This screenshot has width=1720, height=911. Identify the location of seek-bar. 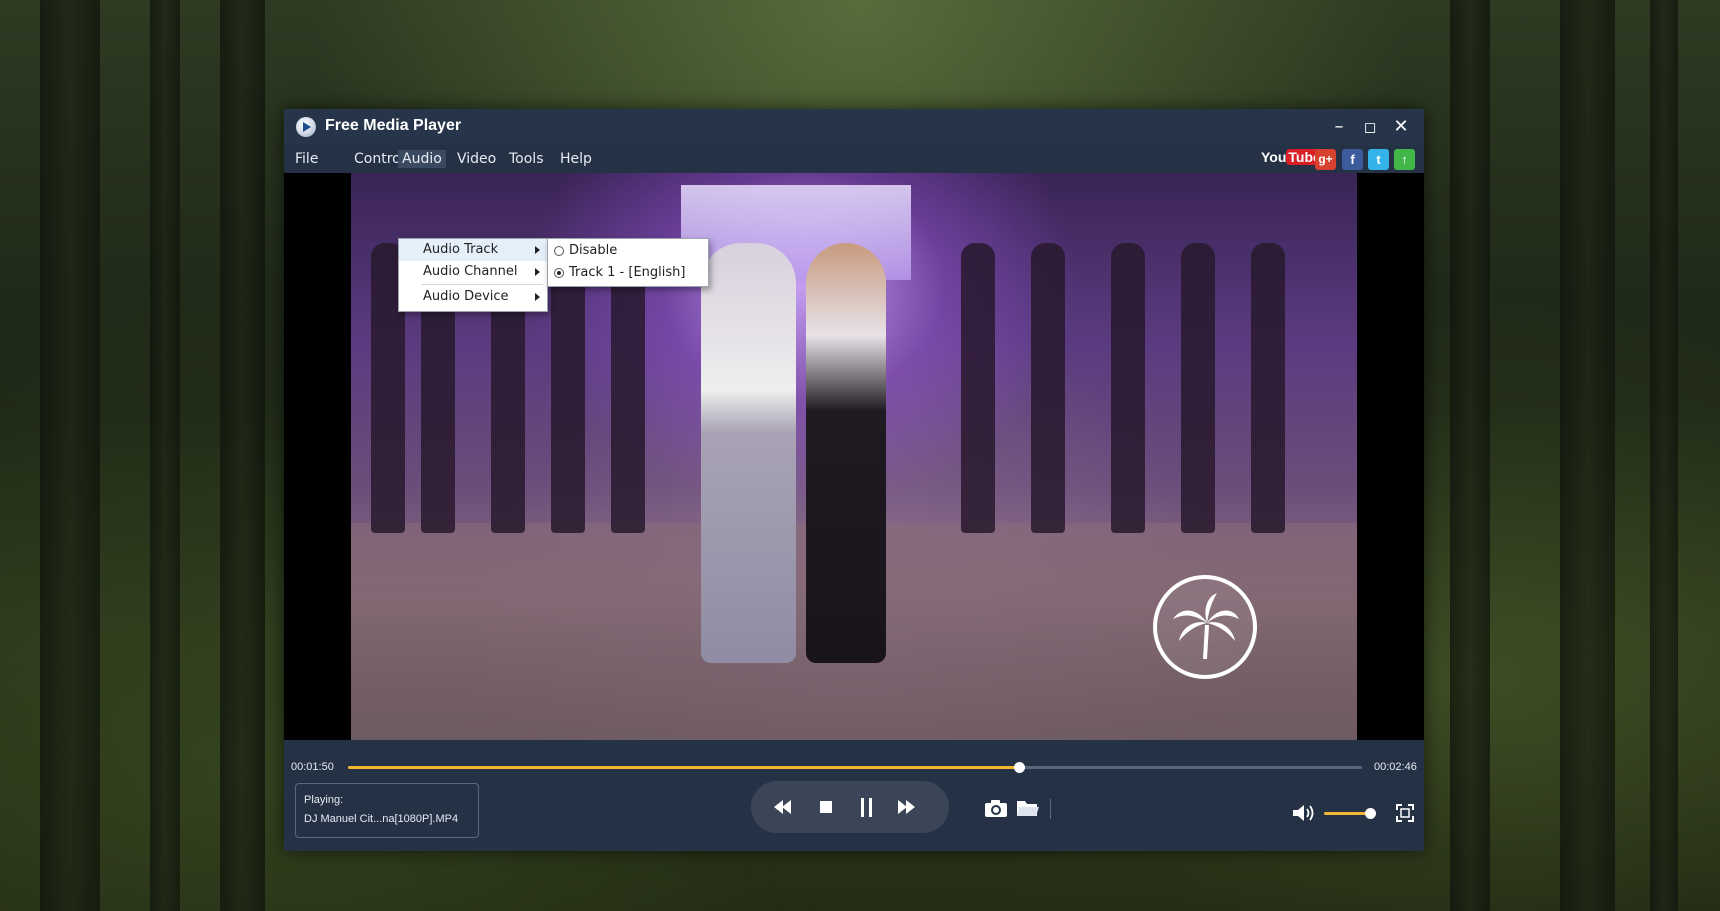
(855, 767).